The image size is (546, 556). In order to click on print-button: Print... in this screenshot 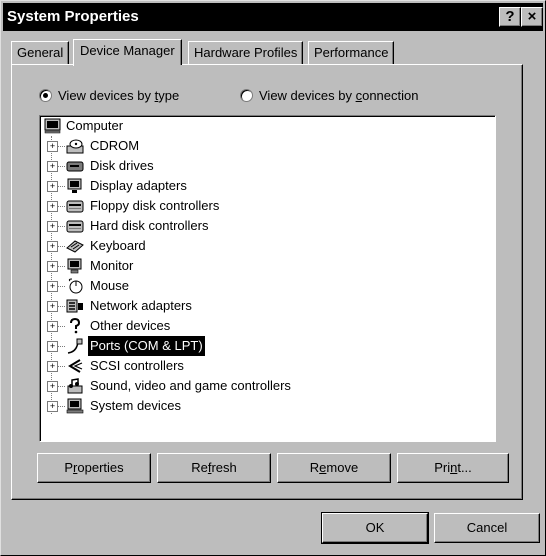, I will do `click(453, 468)`.